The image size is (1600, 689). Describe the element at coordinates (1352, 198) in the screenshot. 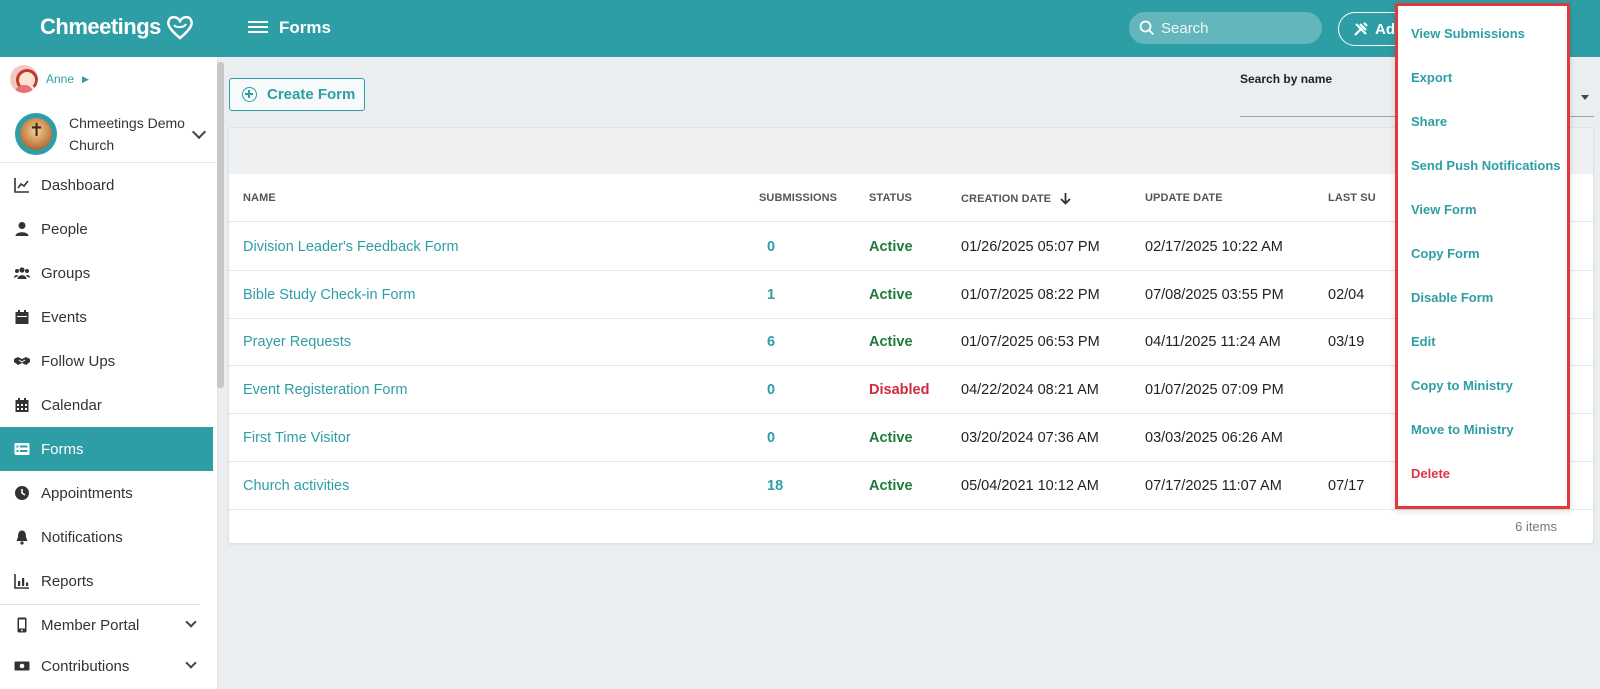

I see `column-header-last-submission: LAST SU` at that location.